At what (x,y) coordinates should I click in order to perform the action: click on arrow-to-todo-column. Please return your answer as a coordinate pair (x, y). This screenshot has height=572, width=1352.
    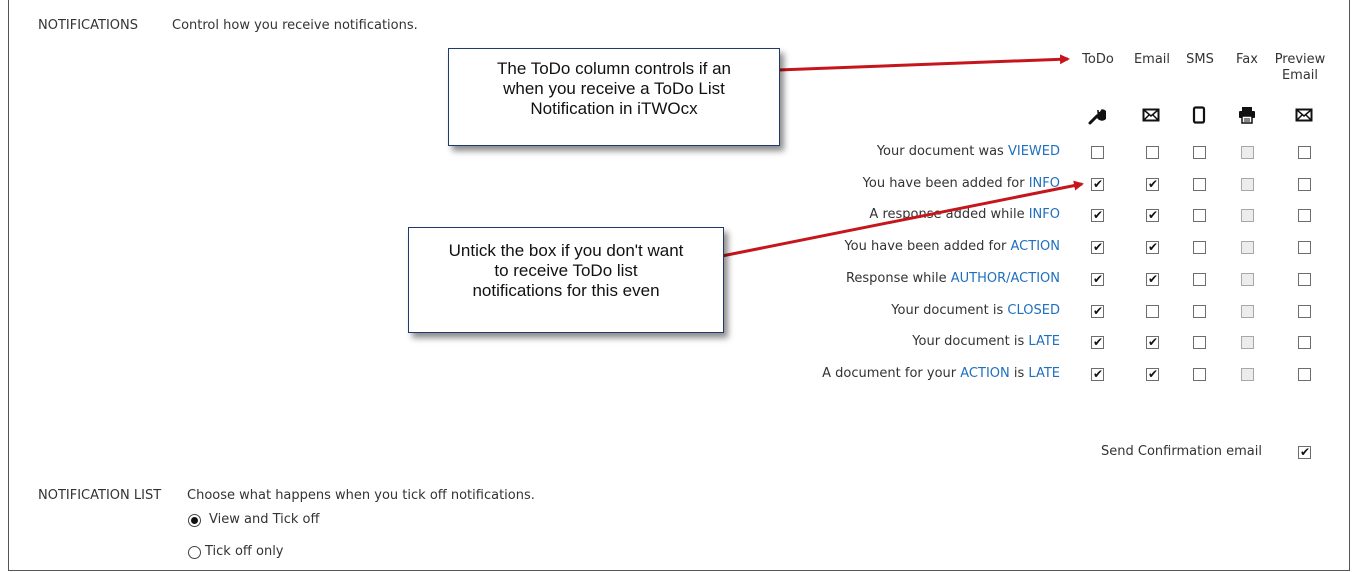
    Looking at the image, I should click on (923, 63).